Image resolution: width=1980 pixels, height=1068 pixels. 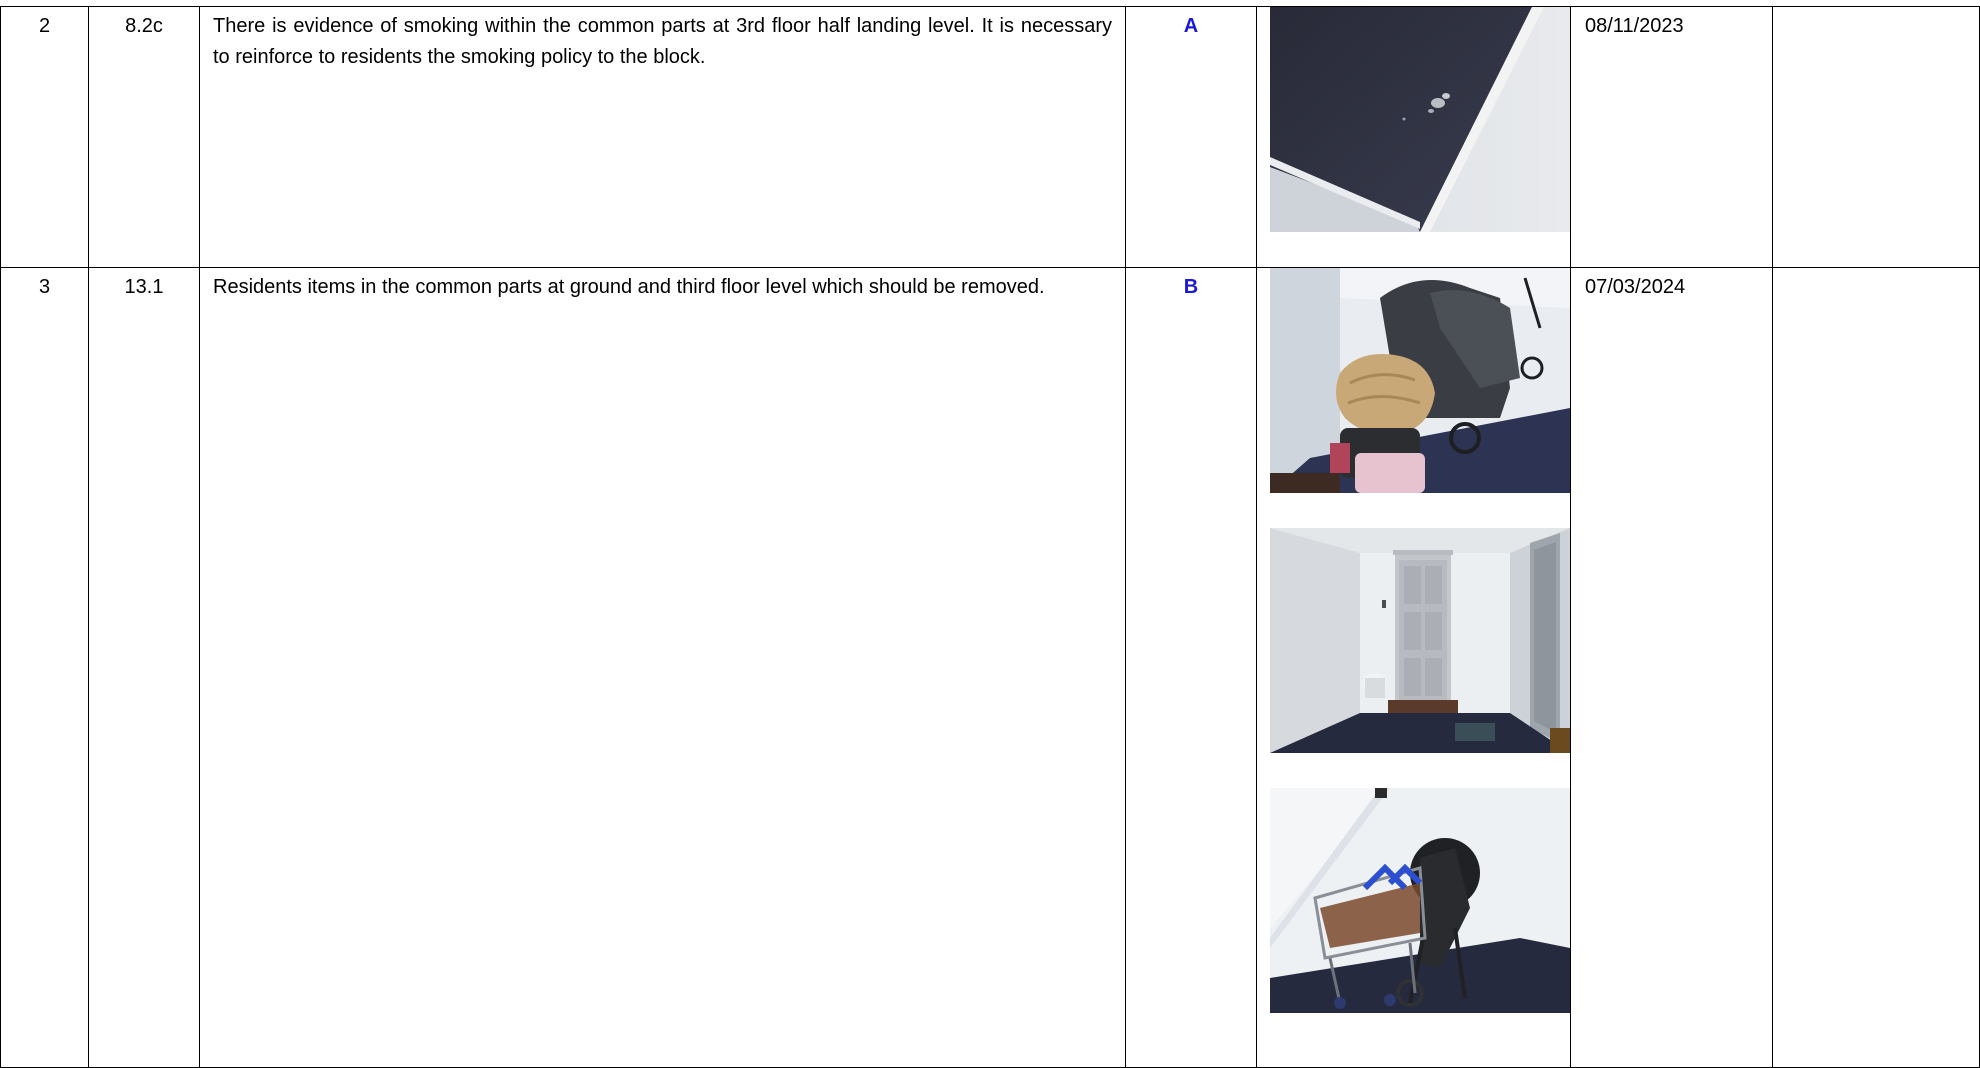 What do you see at coordinates (1671, 667) in the screenshot?
I see `date-cell: 07/03/2024` at bounding box center [1671, 667].